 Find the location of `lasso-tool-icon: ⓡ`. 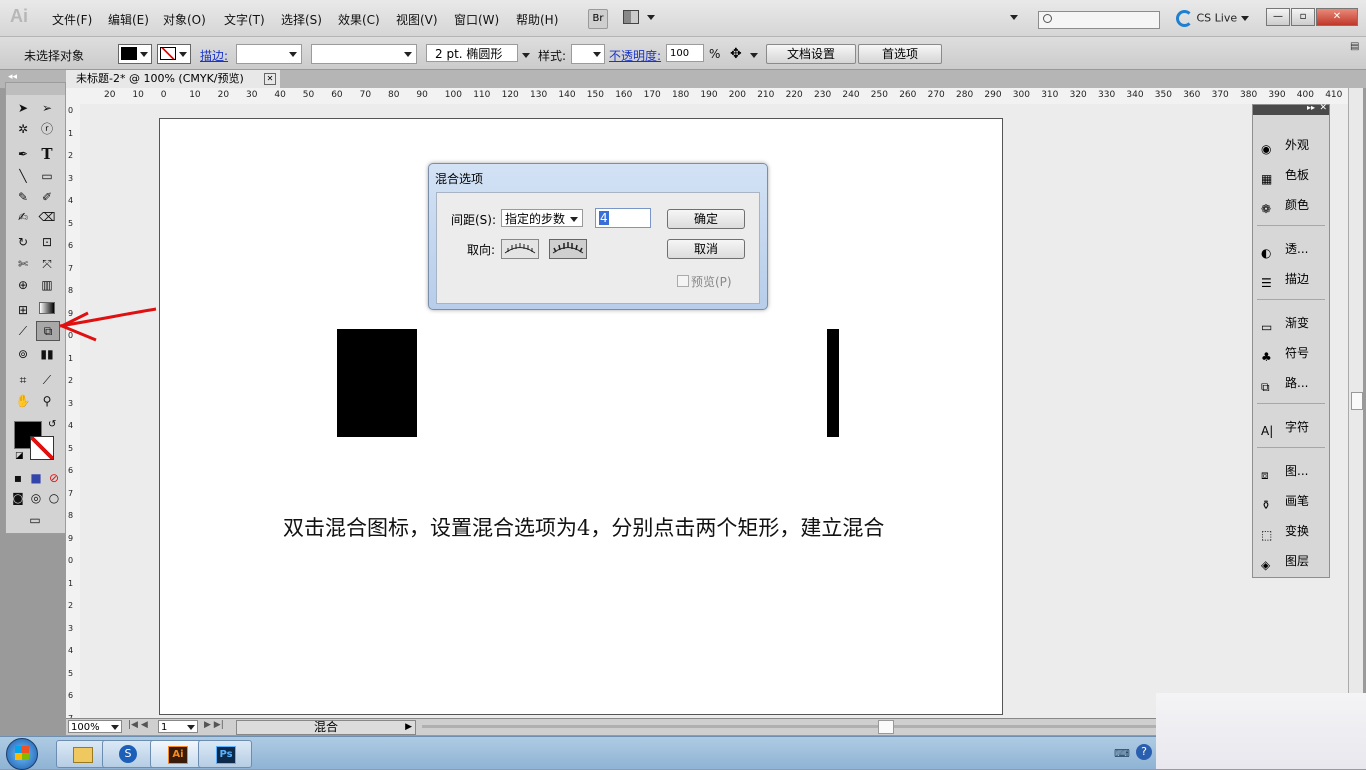

lasso-tool-icon: ⓡ is located at coordinates (47, 129).